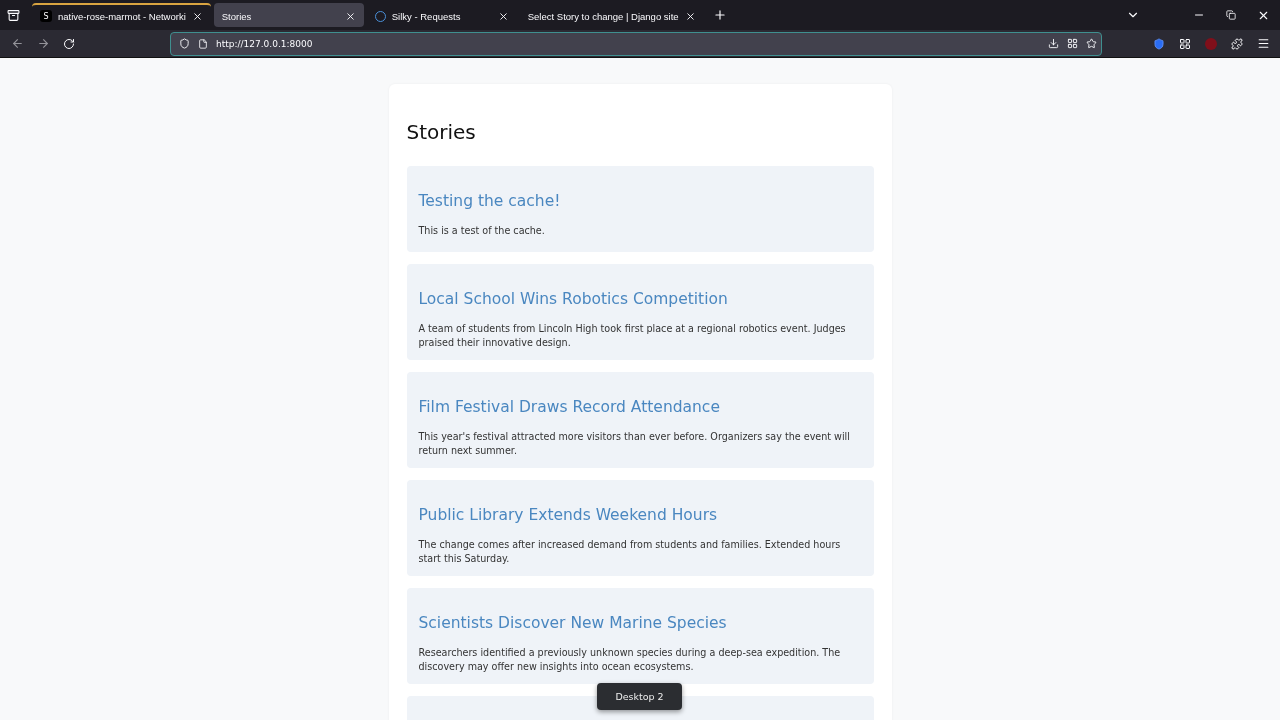 This screenshot has width=1280, height=720. Describe the element at coordinates (639, 696) in the screenshot. I see `desktop-toast: Desktop 2` at that location.